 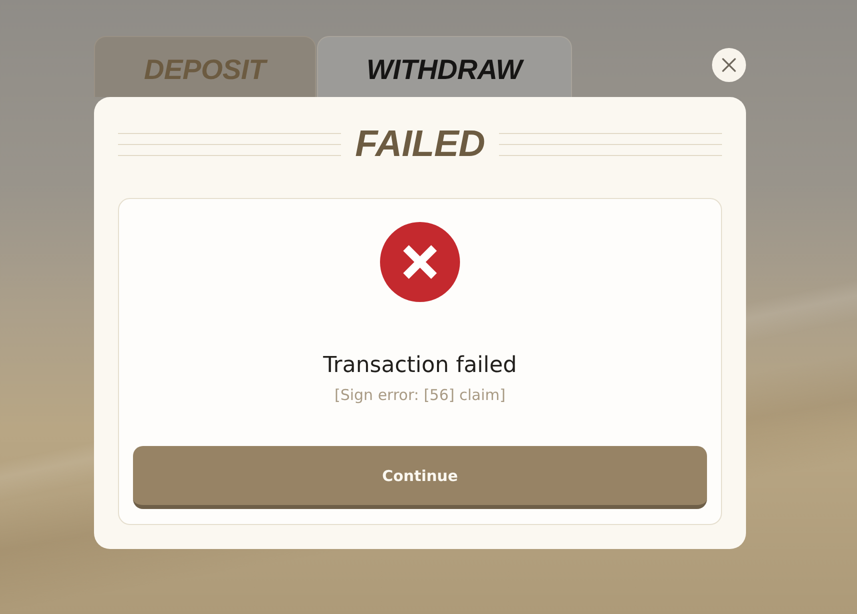 I want to click on error-detail: [Sign error: [56] claim], so click(x=420, y=395).